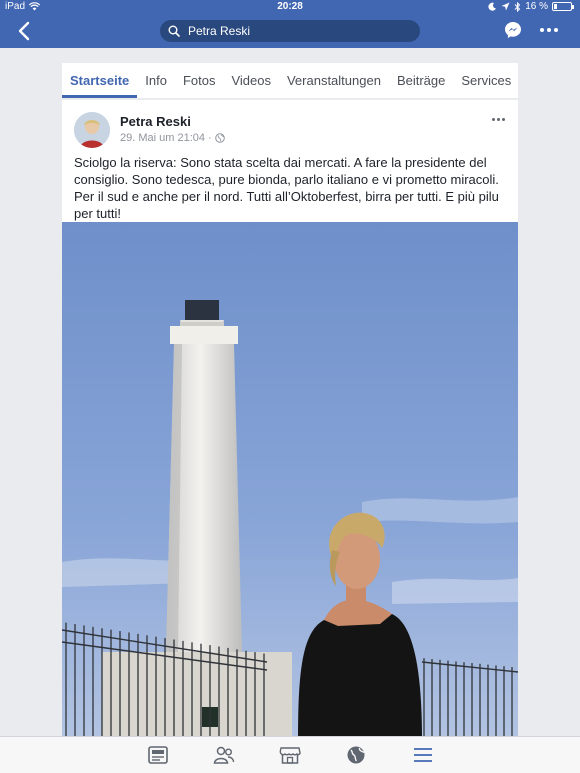  Describe the element at coordinates (25, 31) in the screenshot. I see `back-chevron-icon` at that location.